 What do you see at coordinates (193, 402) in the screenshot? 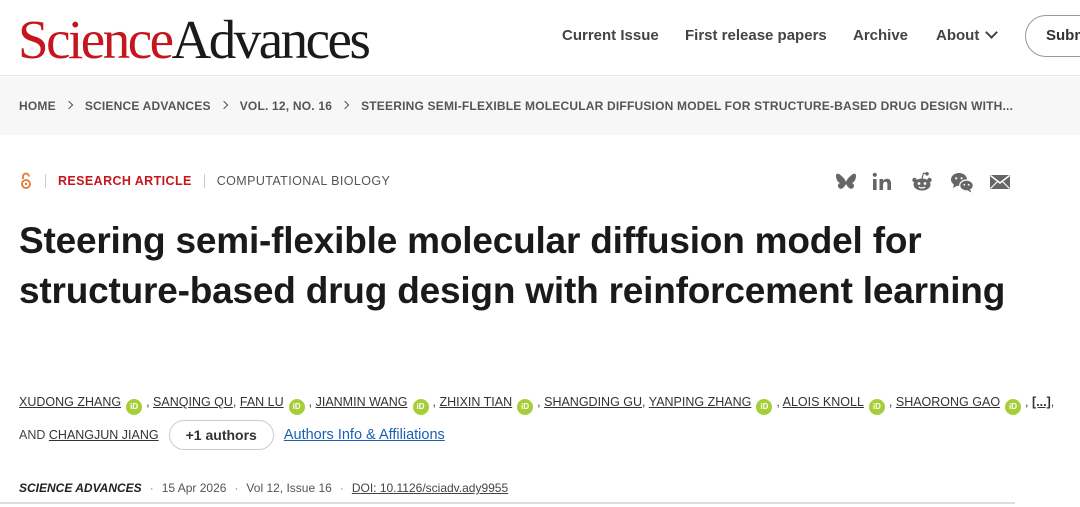
I see `author-link: SANQING QU` at bounding box center [193, 402].